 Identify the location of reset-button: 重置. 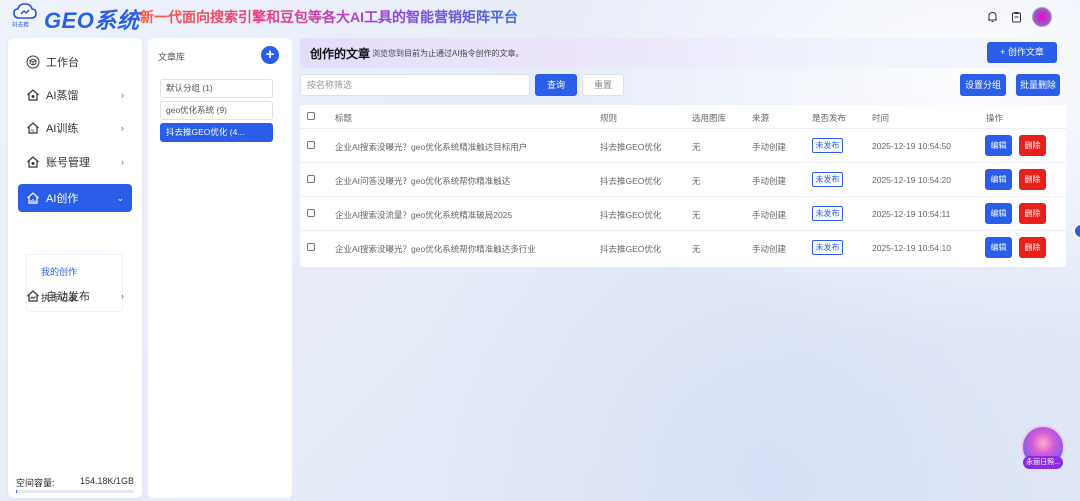
(603, 85).